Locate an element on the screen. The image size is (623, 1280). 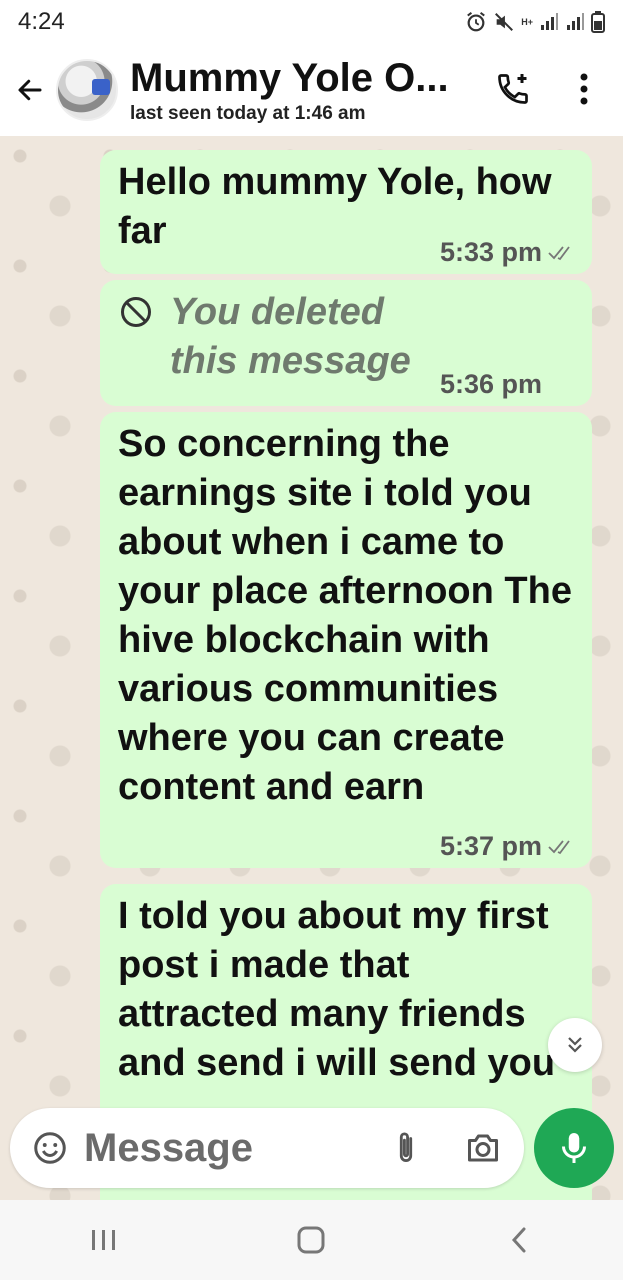
status-icons: H+ is located at coordinates (535, 22).